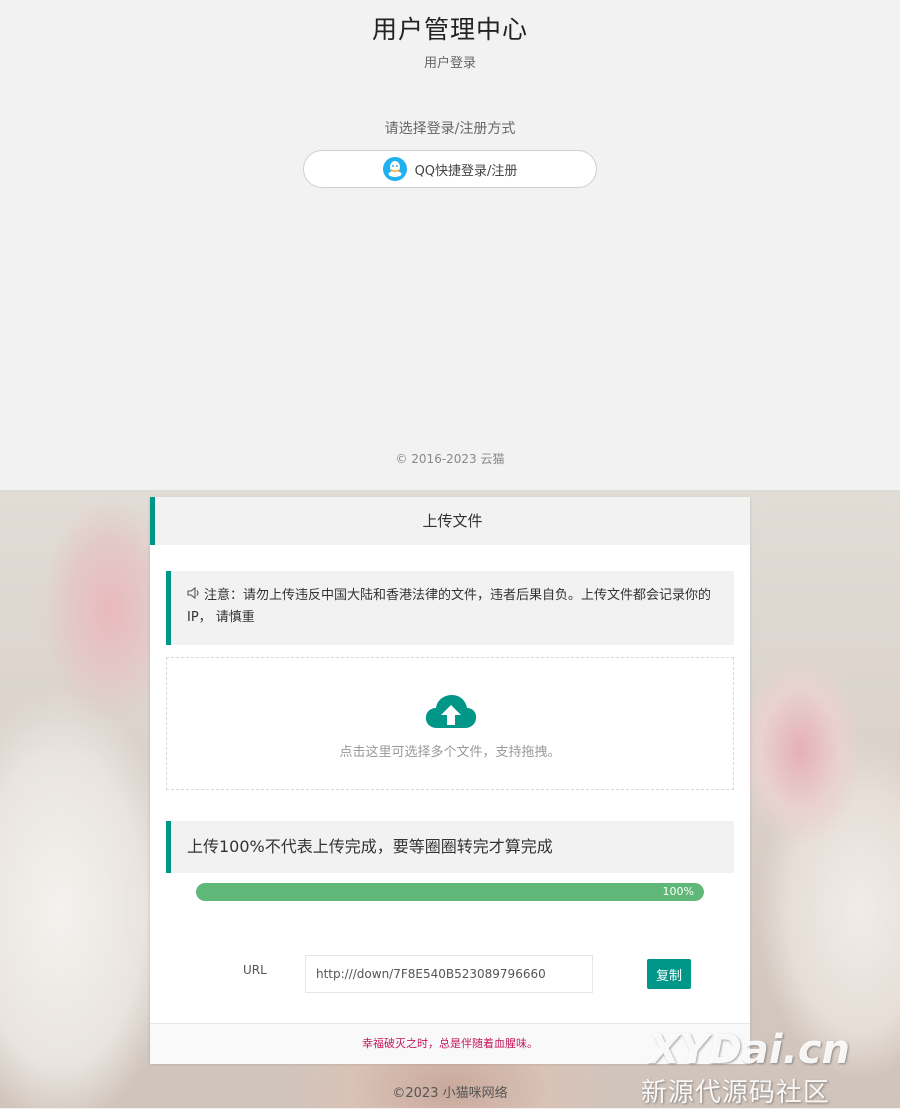 The width and height of the screenshot is (900, 1109). I want to click on upload-progress-bar: 100%, so click(450, 892).